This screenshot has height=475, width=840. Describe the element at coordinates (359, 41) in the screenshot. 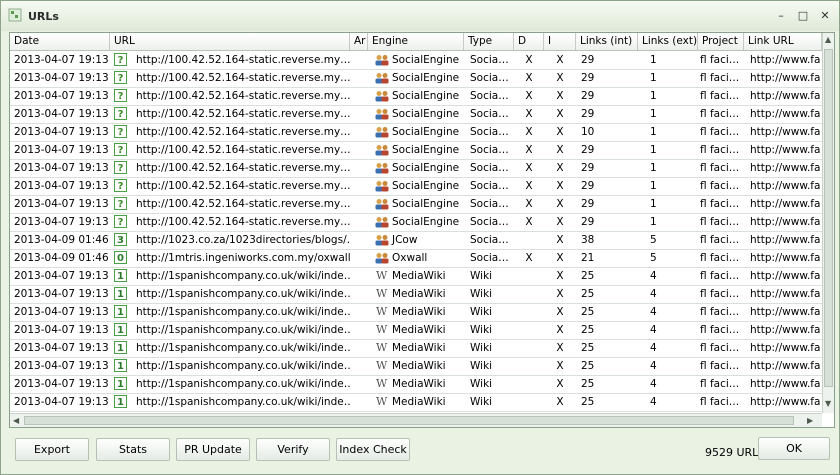

I see `col-ar: Ar` at that location.